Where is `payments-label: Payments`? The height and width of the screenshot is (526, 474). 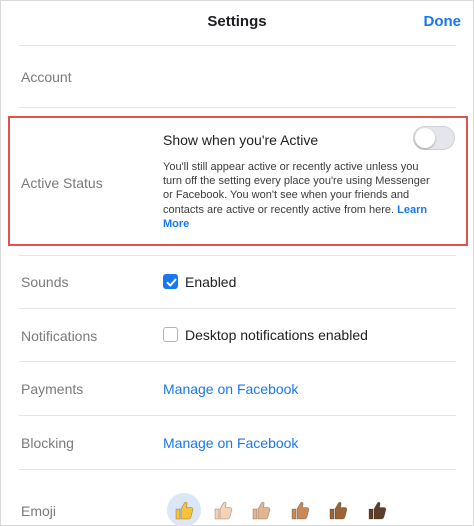 payments-label: Payments is located at coordinates (52, 389).